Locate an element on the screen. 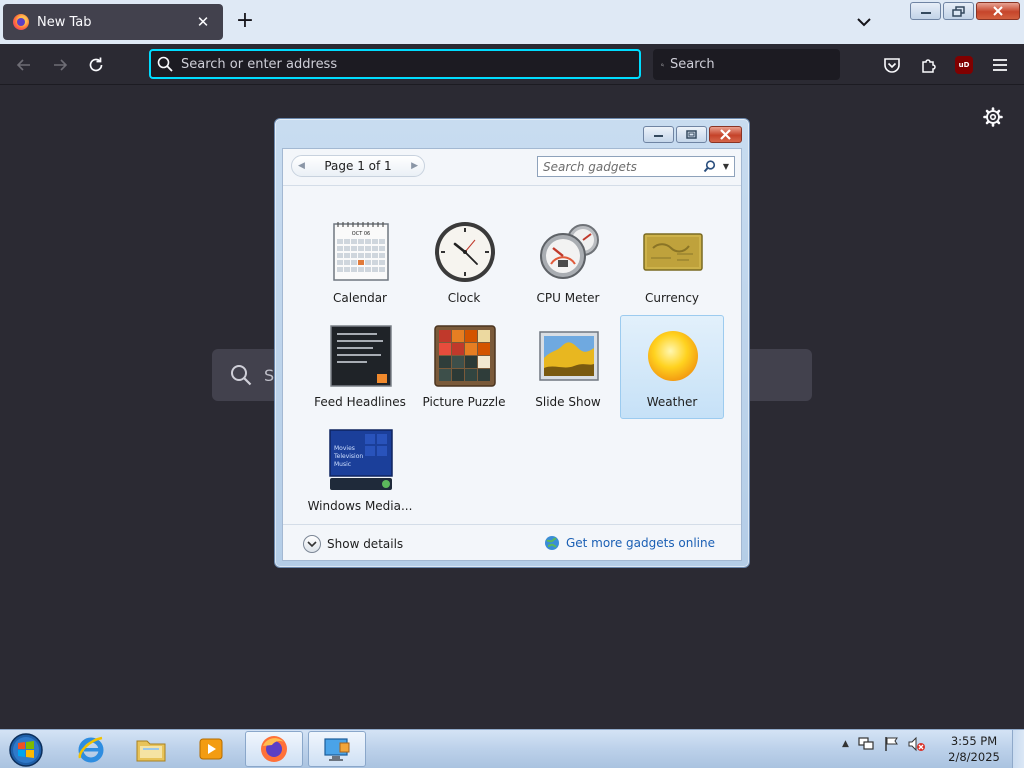 This screenshot has width=1024, height=768. gadgets-toolbar: ◀ Page 1 of 1 ▶ ▼ is located at coordinates (512, 167).